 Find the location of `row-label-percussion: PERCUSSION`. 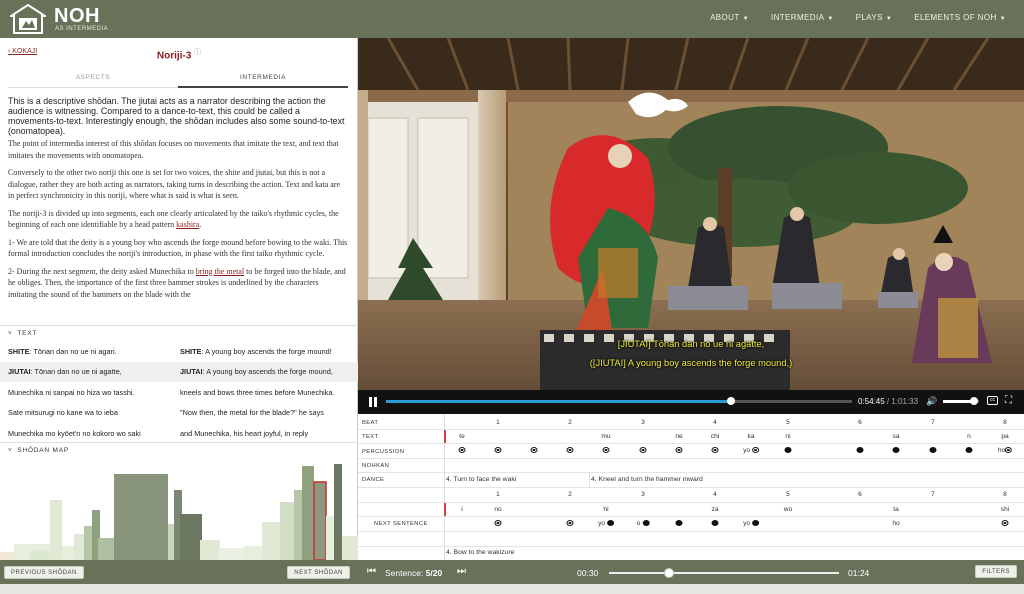

row-label-percussion: PERCUSSION is located at coordinates (383, 452).